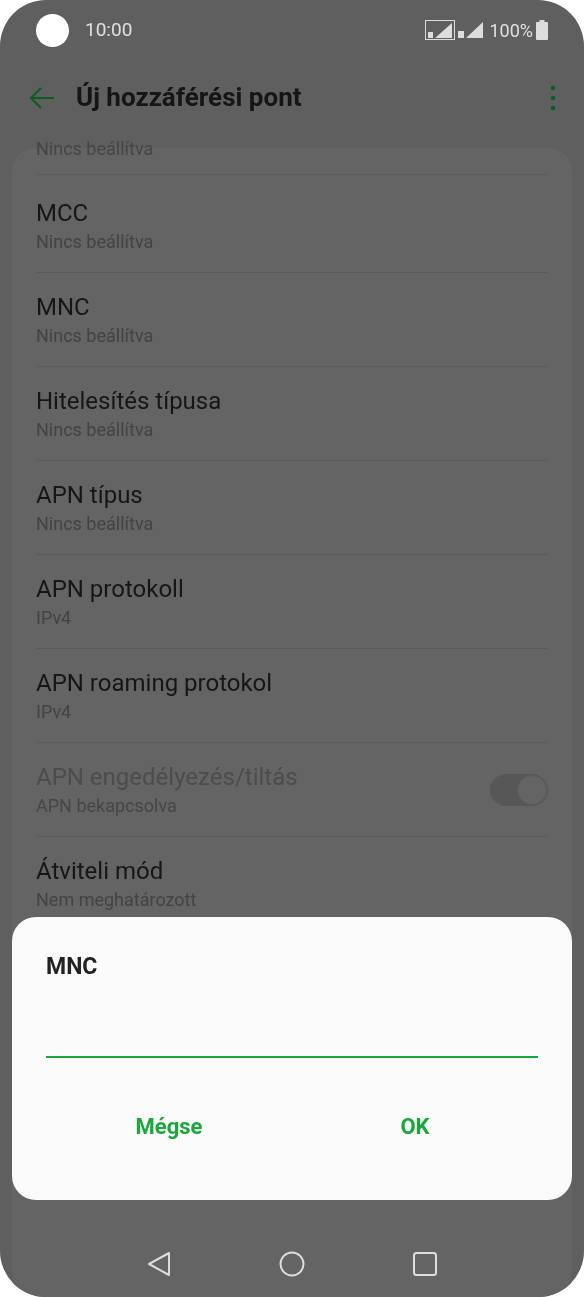 The width and height of the screenshot is (584, 1297). I want to click on battery-percent: 100%, so click(511, 30).